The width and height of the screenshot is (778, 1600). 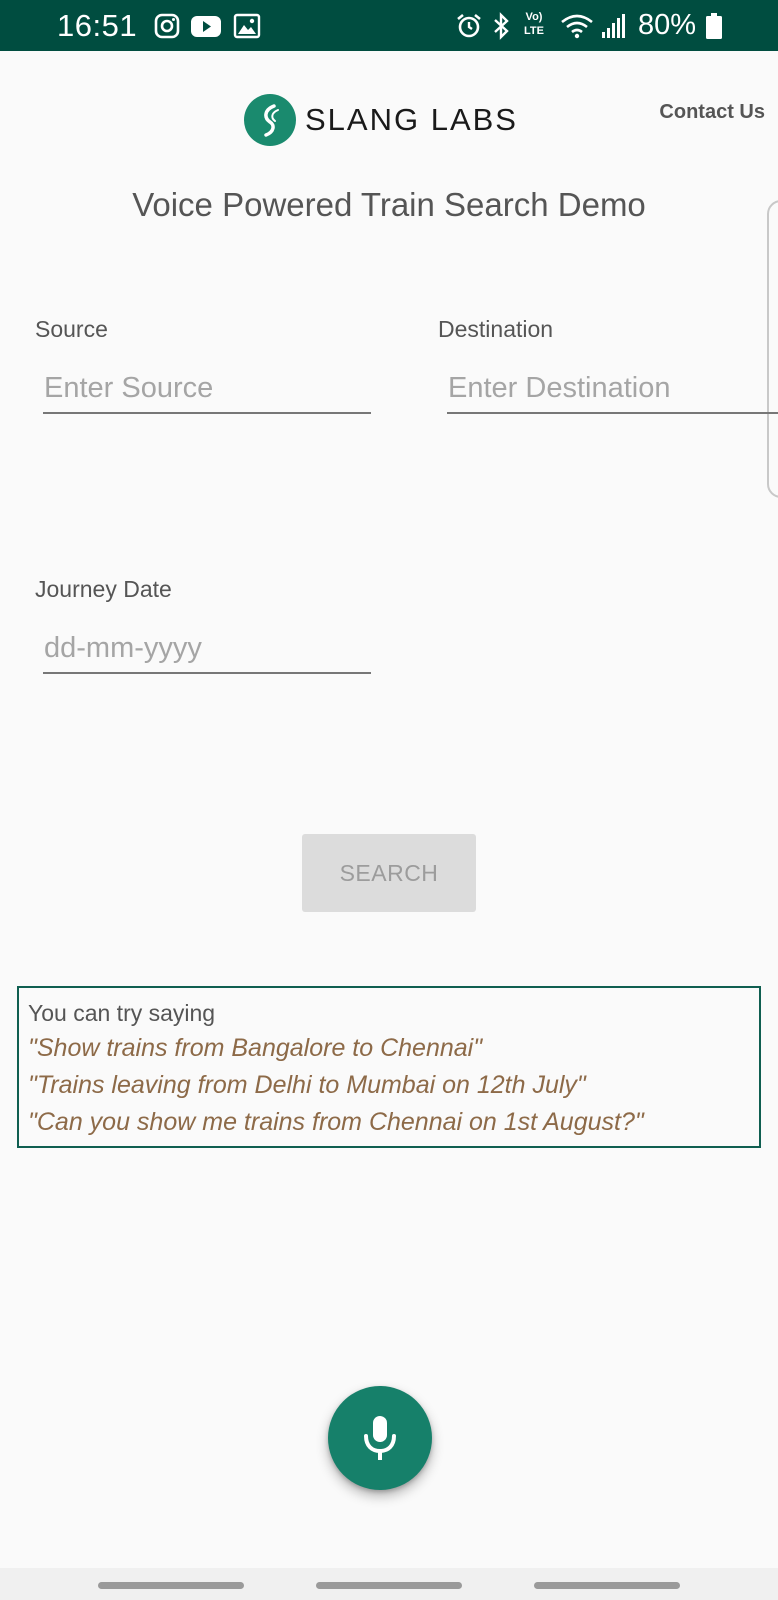 I want to click on microphone-icon, so click(x=380, y=1438).